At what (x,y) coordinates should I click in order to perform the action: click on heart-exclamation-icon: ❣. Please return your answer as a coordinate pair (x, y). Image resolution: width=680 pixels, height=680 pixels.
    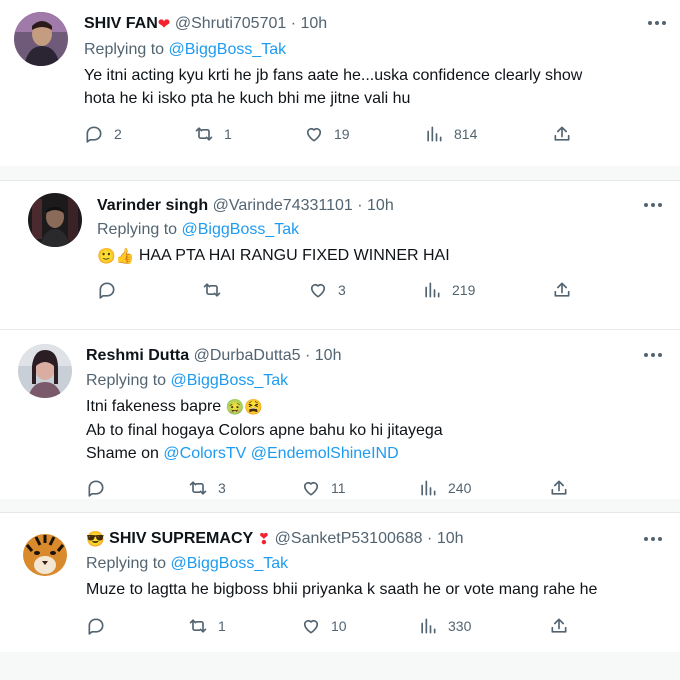
    Looking at the image, I should click on (264, 539).